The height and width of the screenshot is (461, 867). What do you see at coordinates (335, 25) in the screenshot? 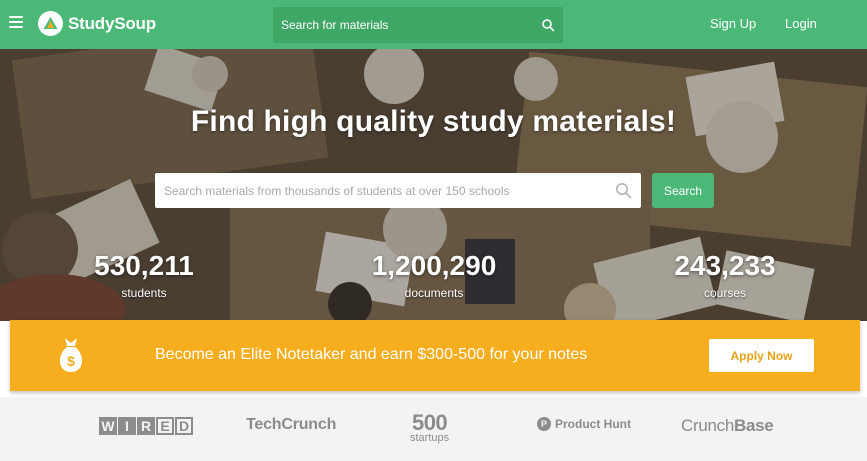
I see `navbar-search-placeholder: Search for materials` at bounding box center [335, 25].